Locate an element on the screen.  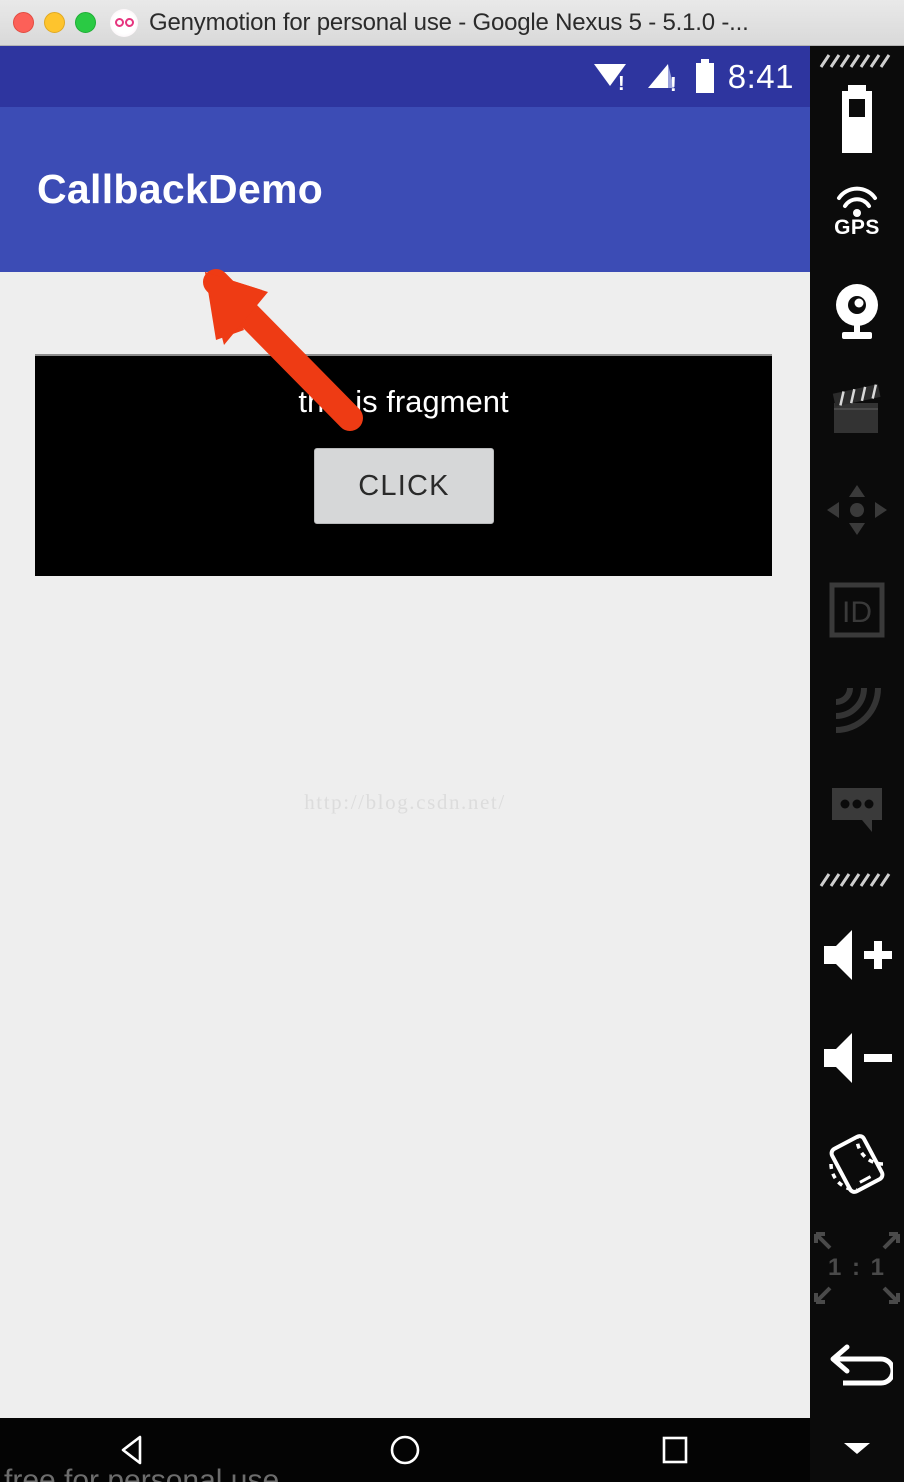
gps-icon is located at coordinates (857, 201).